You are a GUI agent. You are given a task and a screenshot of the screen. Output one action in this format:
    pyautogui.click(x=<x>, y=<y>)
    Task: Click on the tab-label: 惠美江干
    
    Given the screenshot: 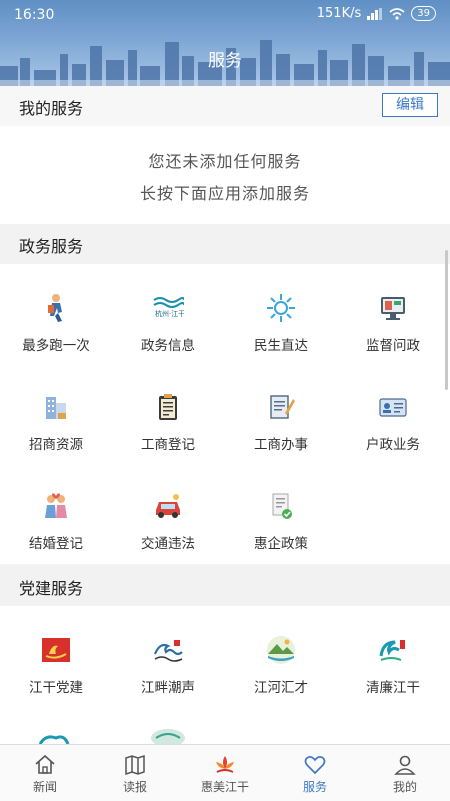 What is the action you would take?
    pyautogui.click(x=224, y=787)
    